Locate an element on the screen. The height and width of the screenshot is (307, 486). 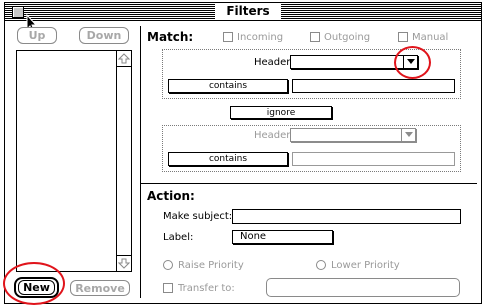
contains1-popup: contains is located at coordinates (228, 86).